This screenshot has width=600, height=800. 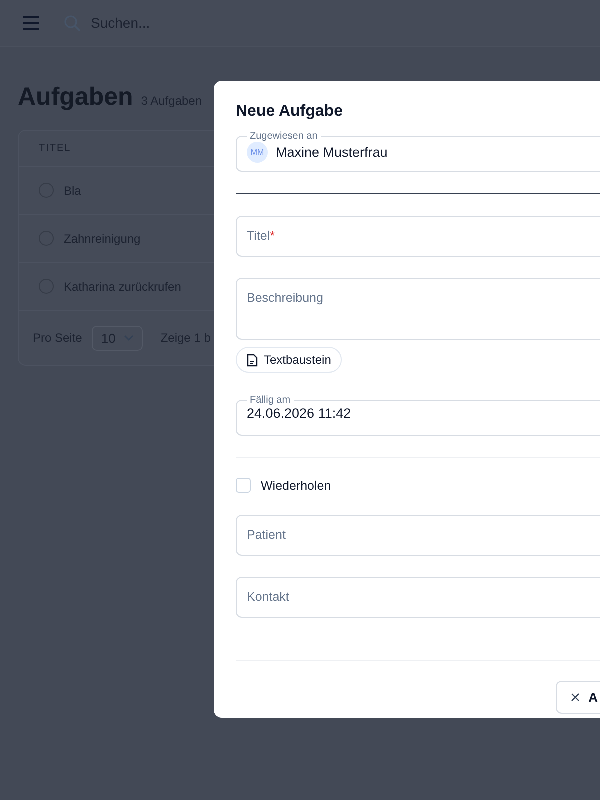 I want to click on cancel-button: A, so click(x=578, y=697).